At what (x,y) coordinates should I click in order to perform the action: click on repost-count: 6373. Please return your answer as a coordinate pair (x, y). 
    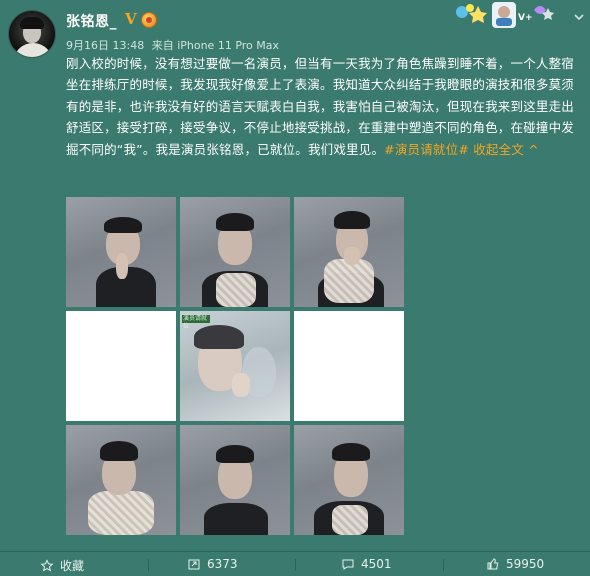
    Looking at the image, I should click on (222, 564).